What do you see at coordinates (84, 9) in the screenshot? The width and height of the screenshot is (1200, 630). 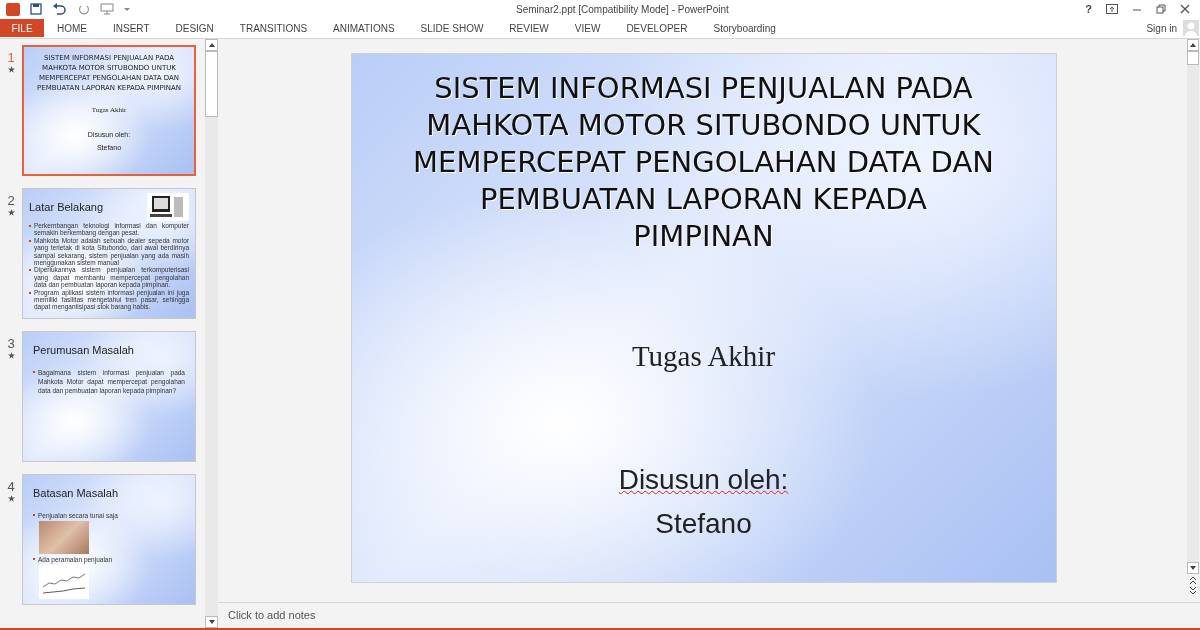 I see `redo-icon` at bounding box center [84, 9].